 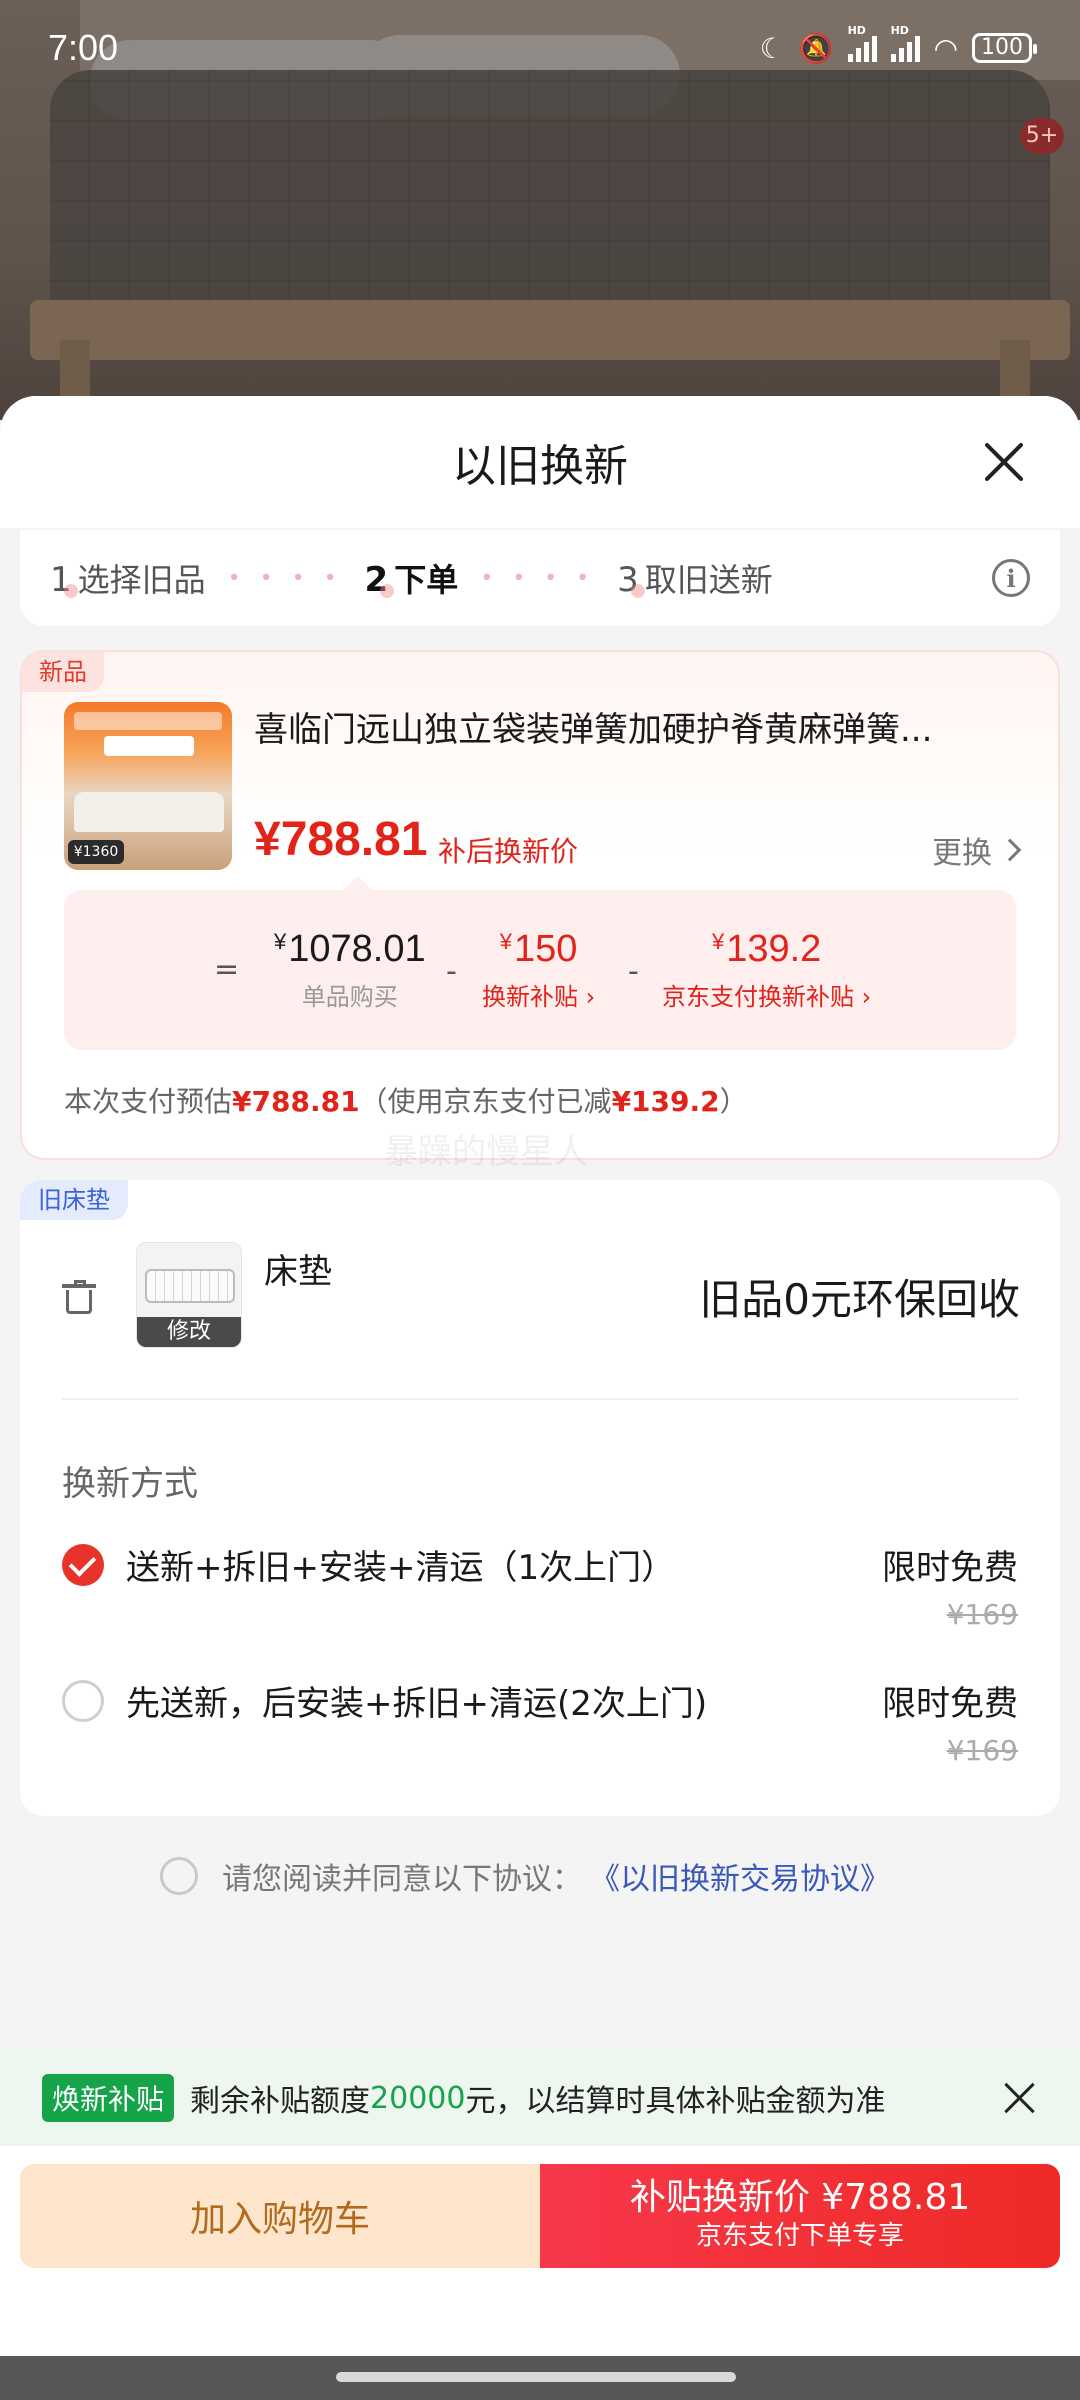 What do you see at coordinates (733, 1101) in the screenshot?
I see `estimate-suffix: ）` at bounding box center [733, 1101].